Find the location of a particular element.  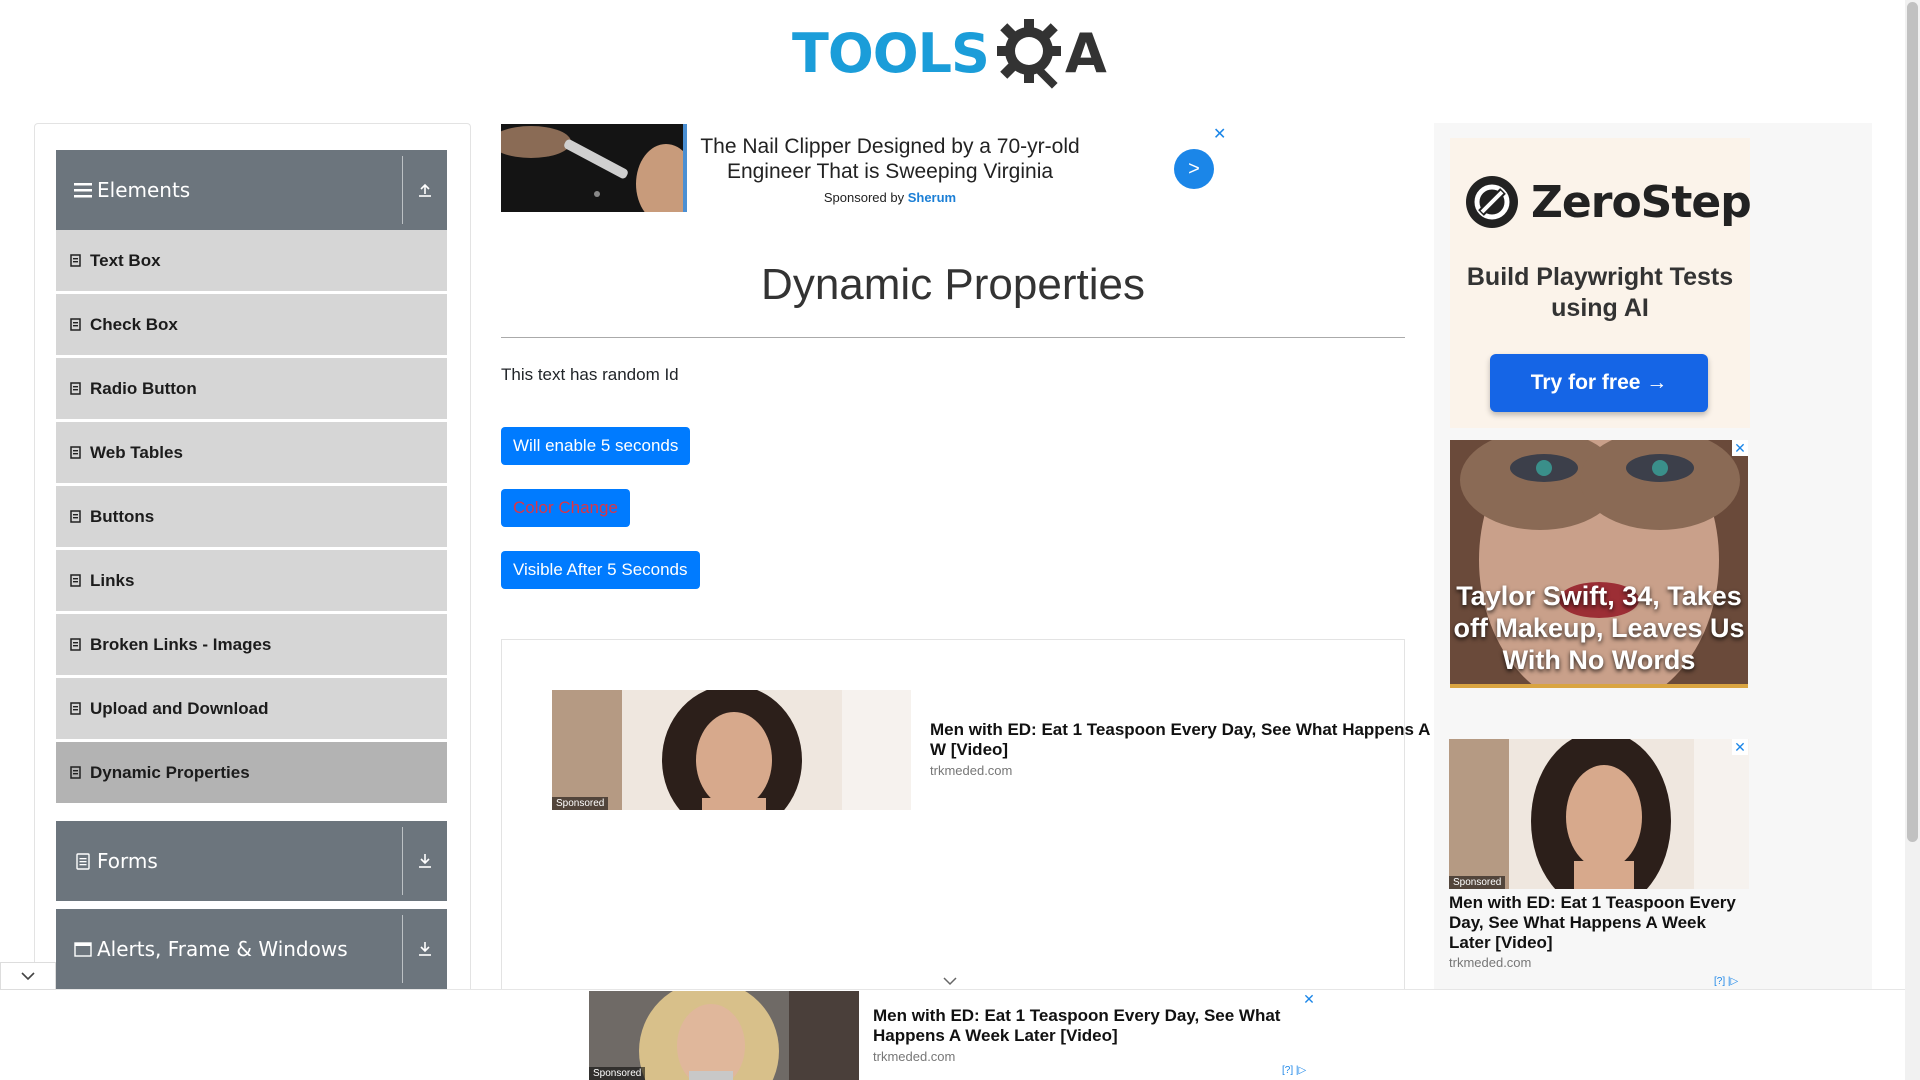

ad-go-button: > is located at coordinates (1194, 169).